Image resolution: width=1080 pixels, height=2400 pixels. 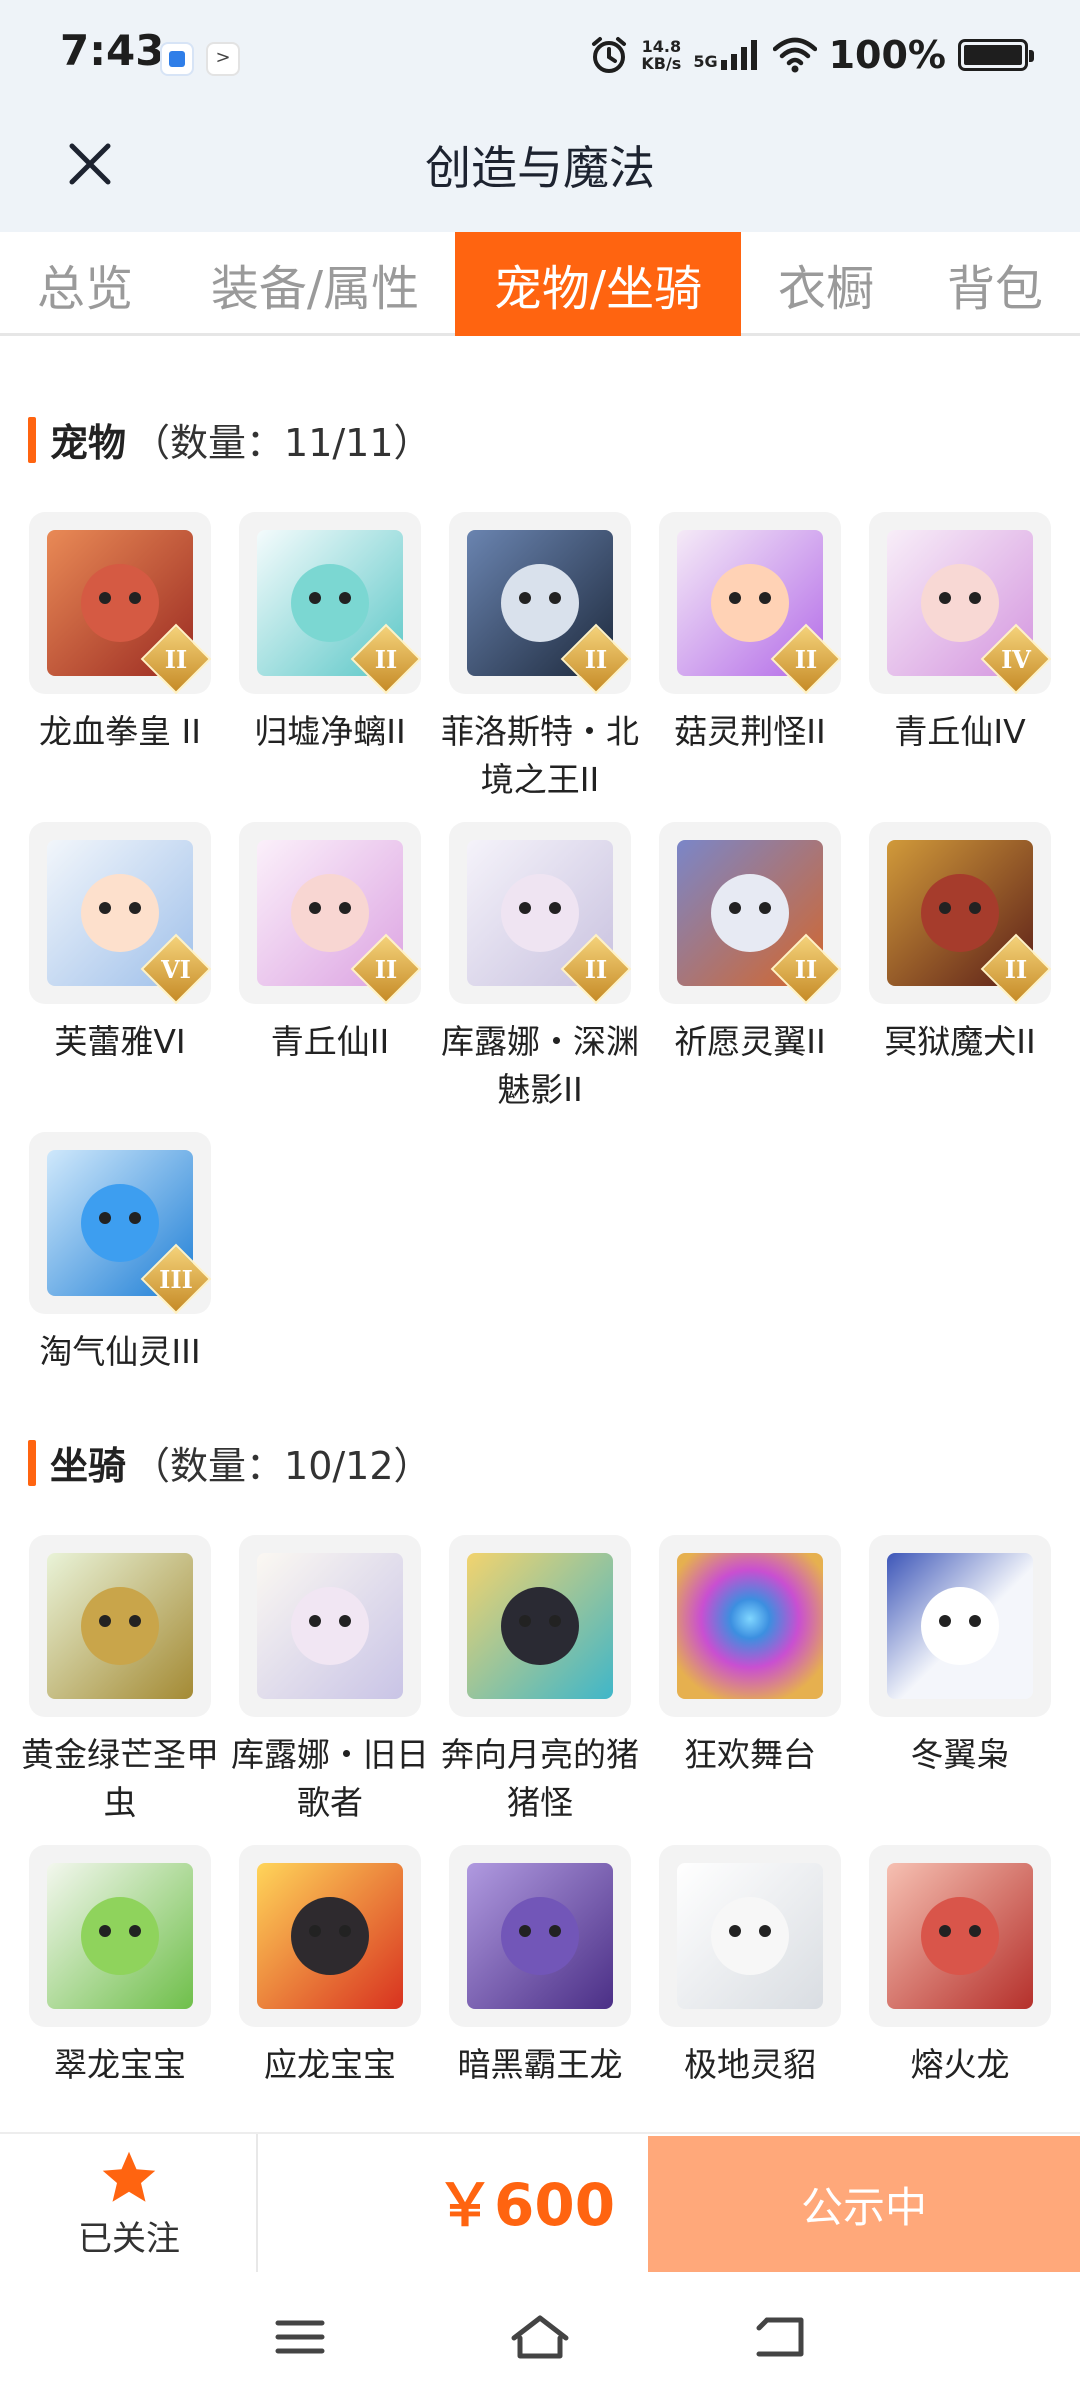 I want to click on pet-item: II 库露娜・深渊魅影II, so click(x=540, y=968).